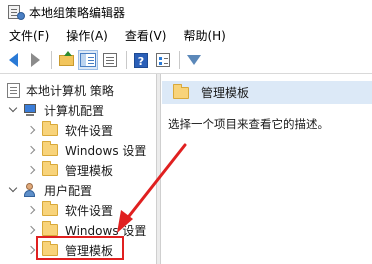 This screenshot has height=264, width=372. I want to click on show-tree-button, so click(88, 60).